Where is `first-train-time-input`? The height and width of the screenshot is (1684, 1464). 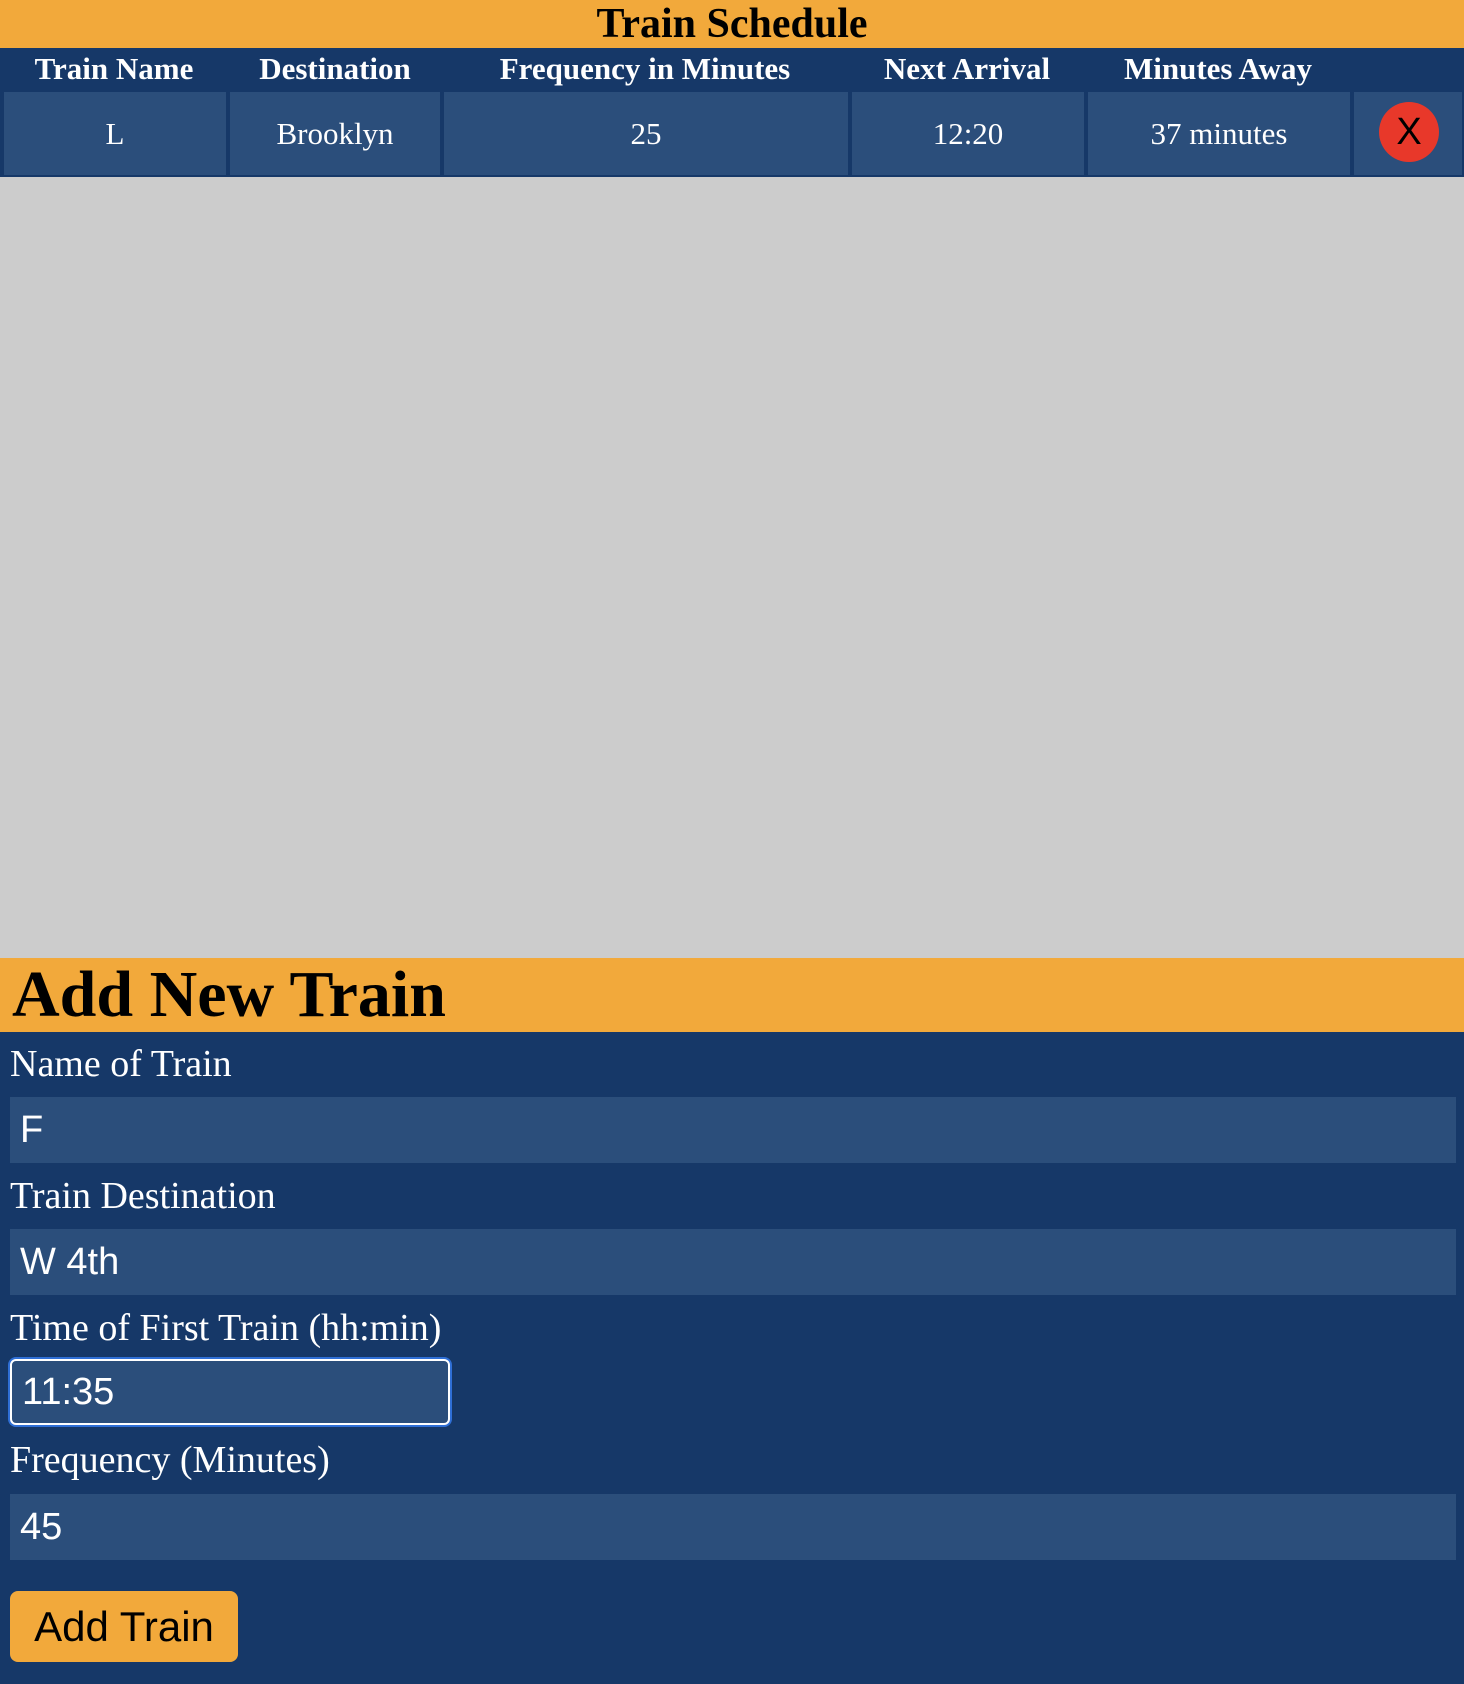 first-train-time-input is located at coordinates (230, 1392).